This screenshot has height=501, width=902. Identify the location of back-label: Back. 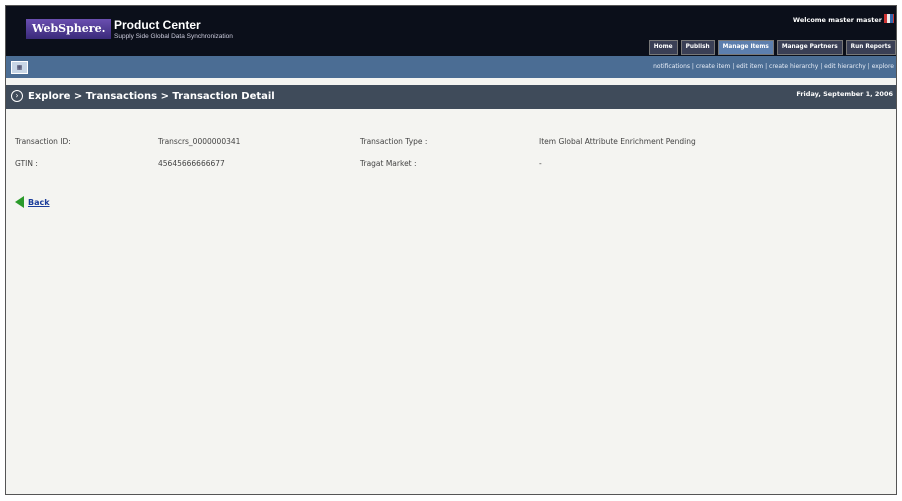
(39, 202).